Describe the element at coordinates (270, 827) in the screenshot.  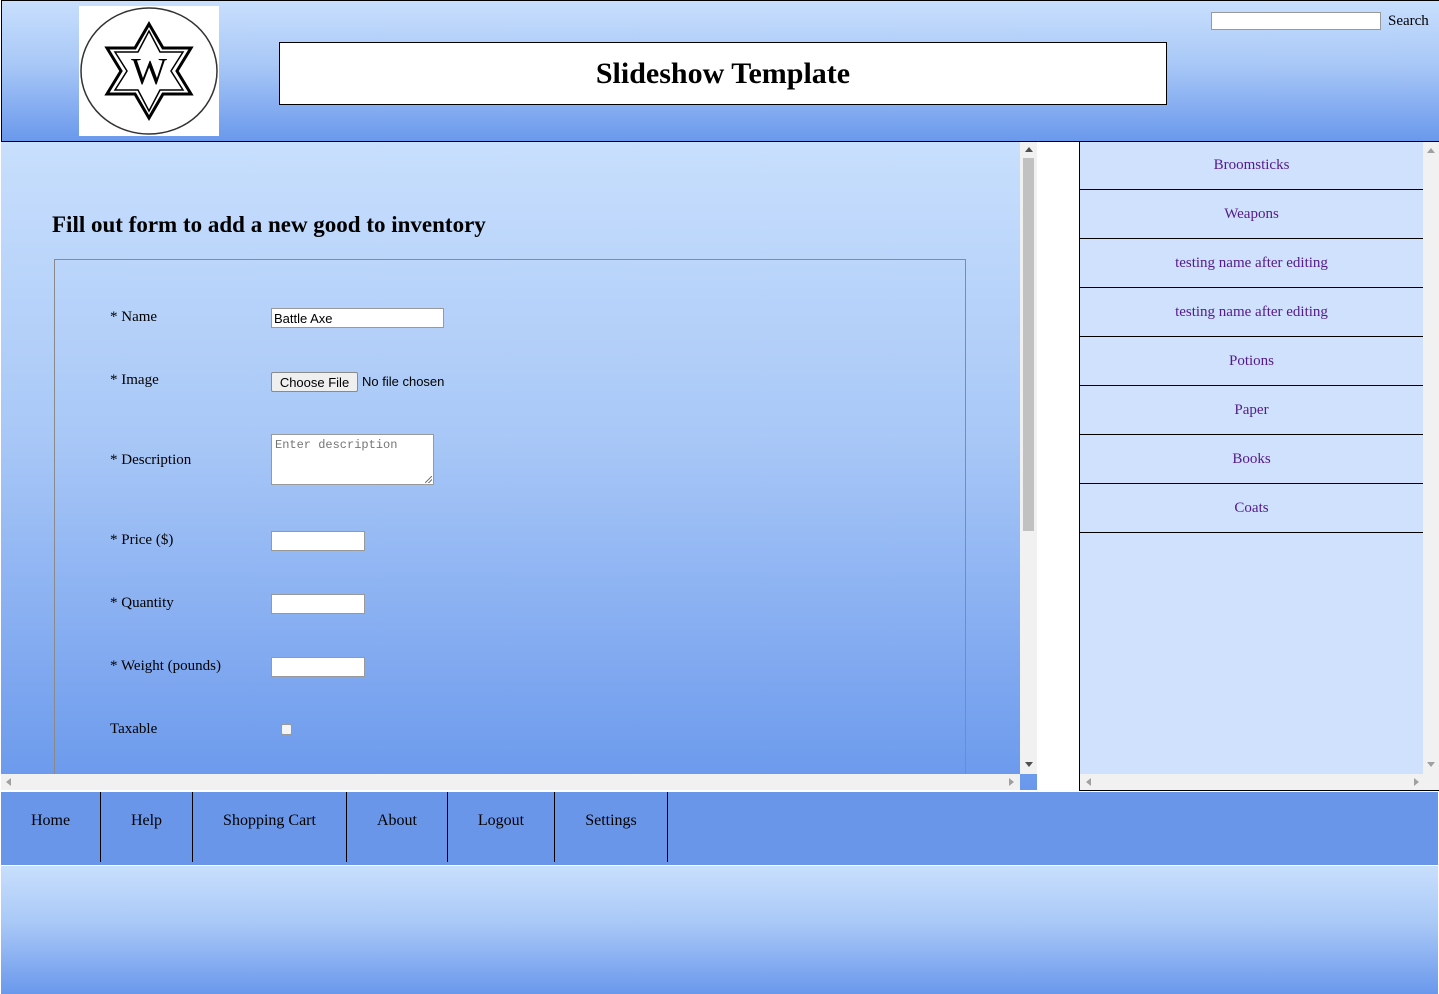
I see `nav-shopping-cart: Shopping Cart` at that location.